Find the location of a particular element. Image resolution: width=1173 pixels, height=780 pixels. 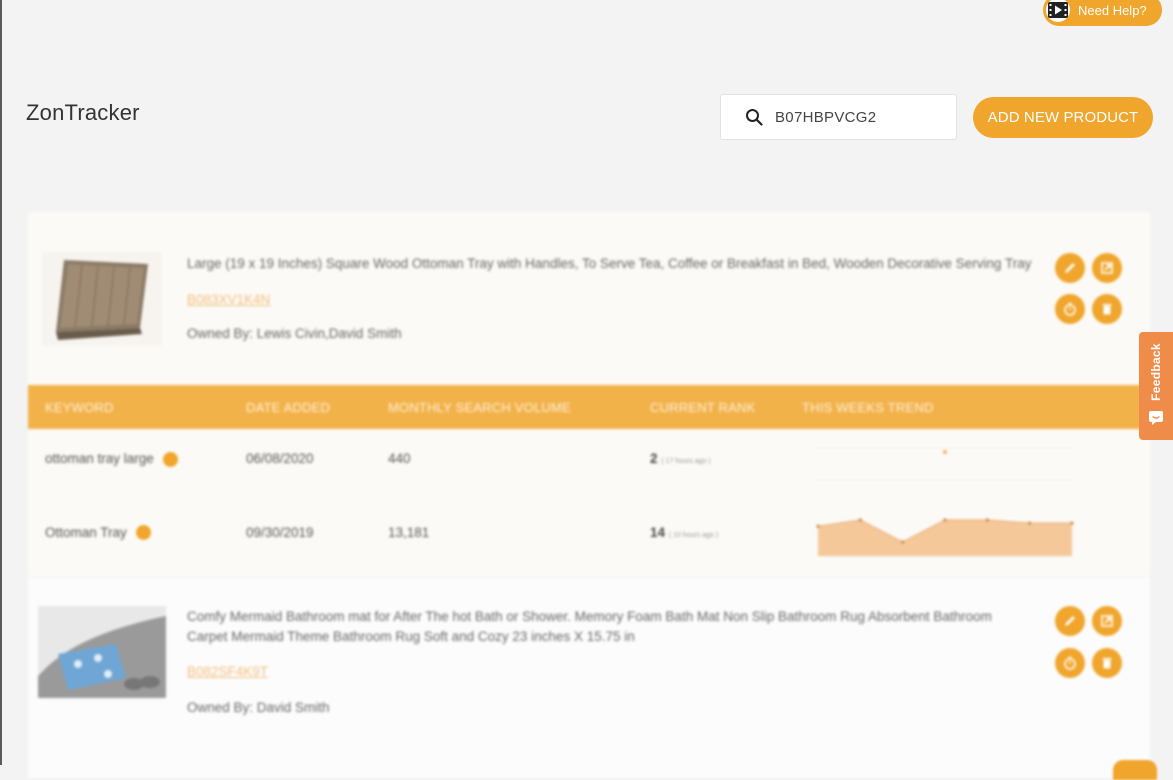

feedback-tab: Feedback is located at coordinates (1156, 386).